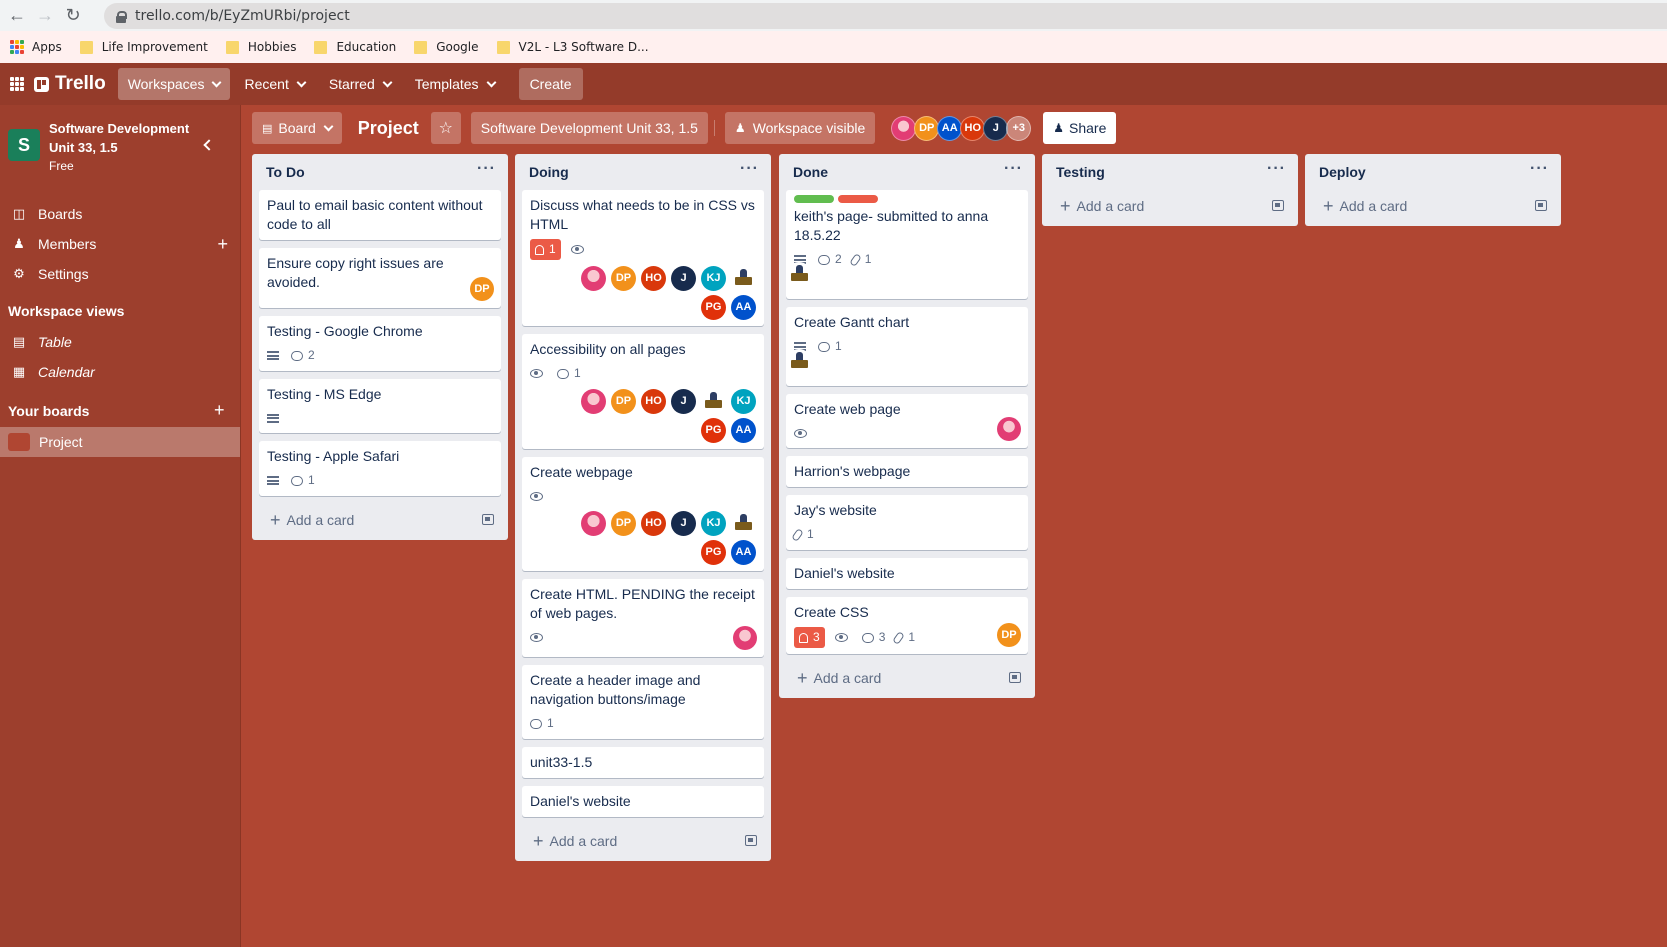  What do you see at coordinates (380, 406) in the screenshot?
I see `card: Testing - MS Edge` at bounding box center [380, 406].